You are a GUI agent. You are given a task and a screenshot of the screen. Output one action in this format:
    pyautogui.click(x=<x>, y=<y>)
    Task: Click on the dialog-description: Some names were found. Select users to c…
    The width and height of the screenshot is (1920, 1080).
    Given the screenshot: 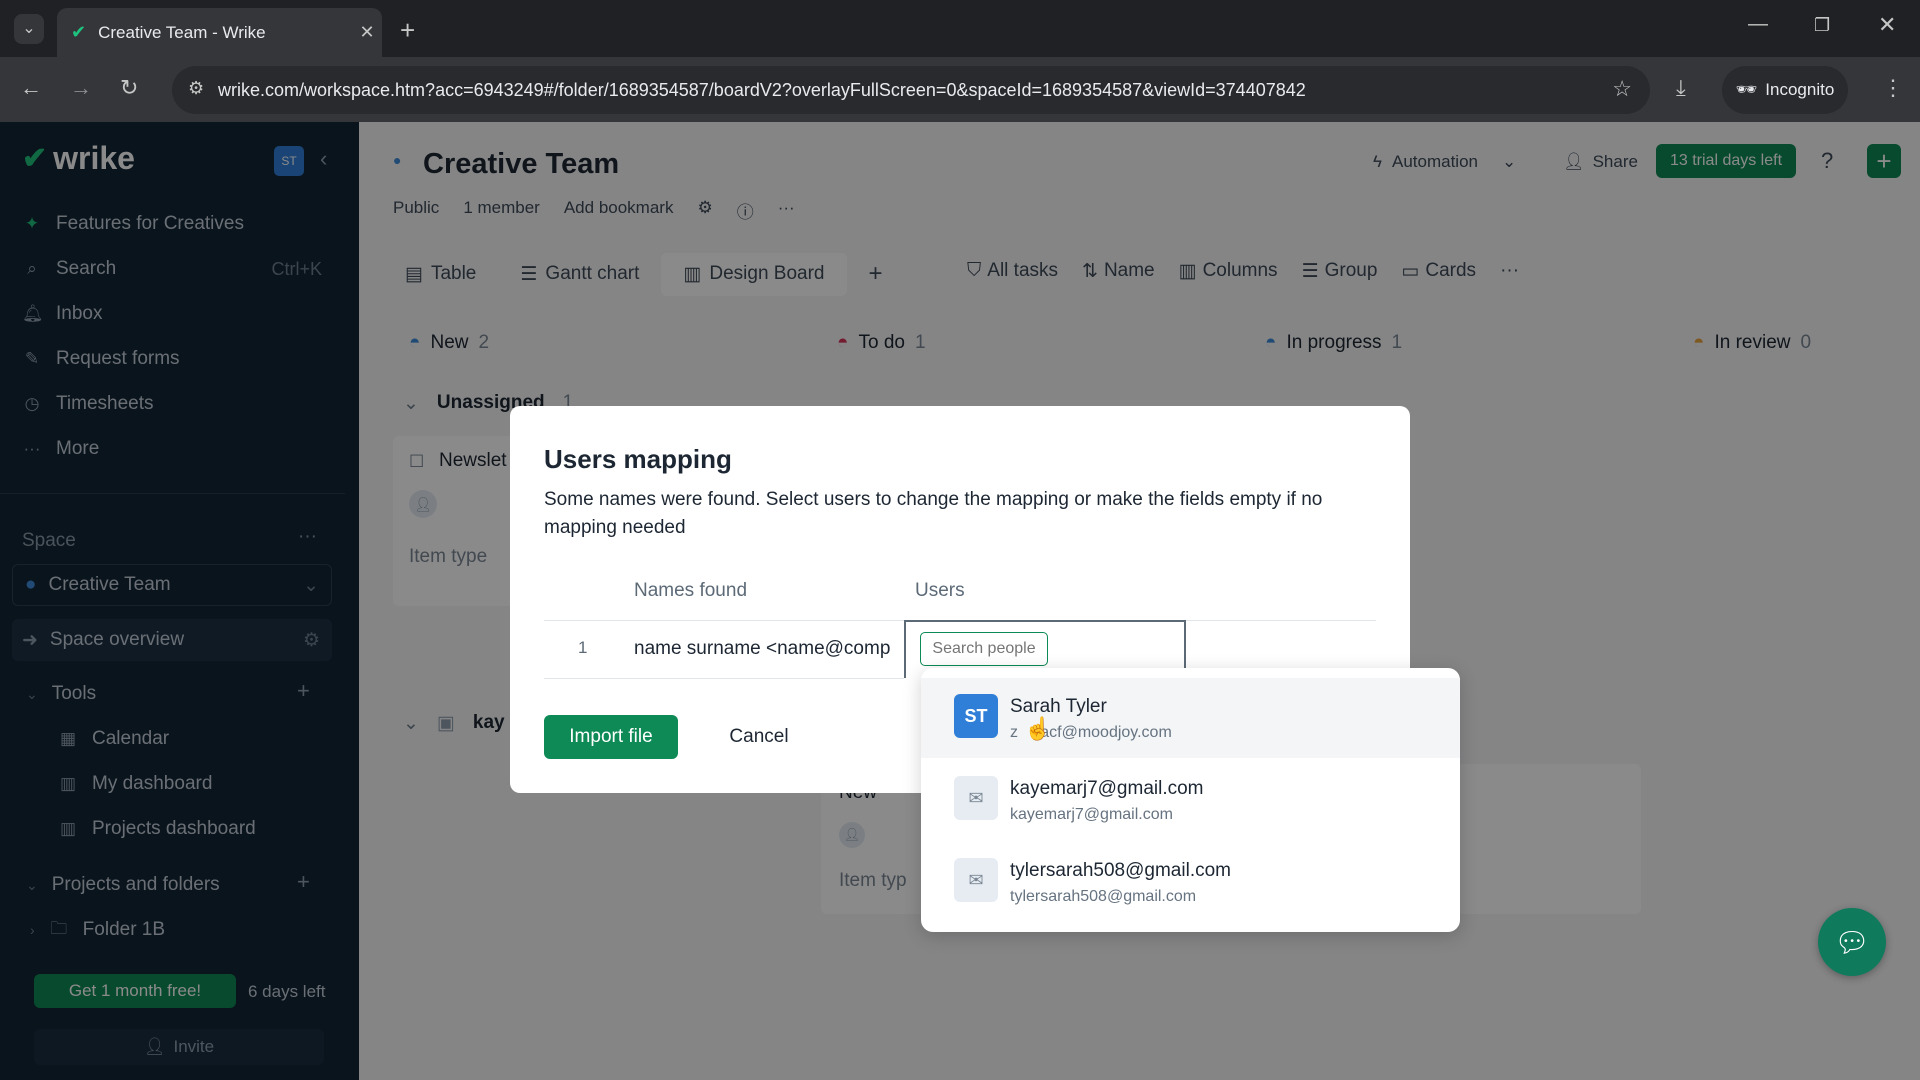 What is the action you would take?
    pyautogui.click(x=933, y=513)
    